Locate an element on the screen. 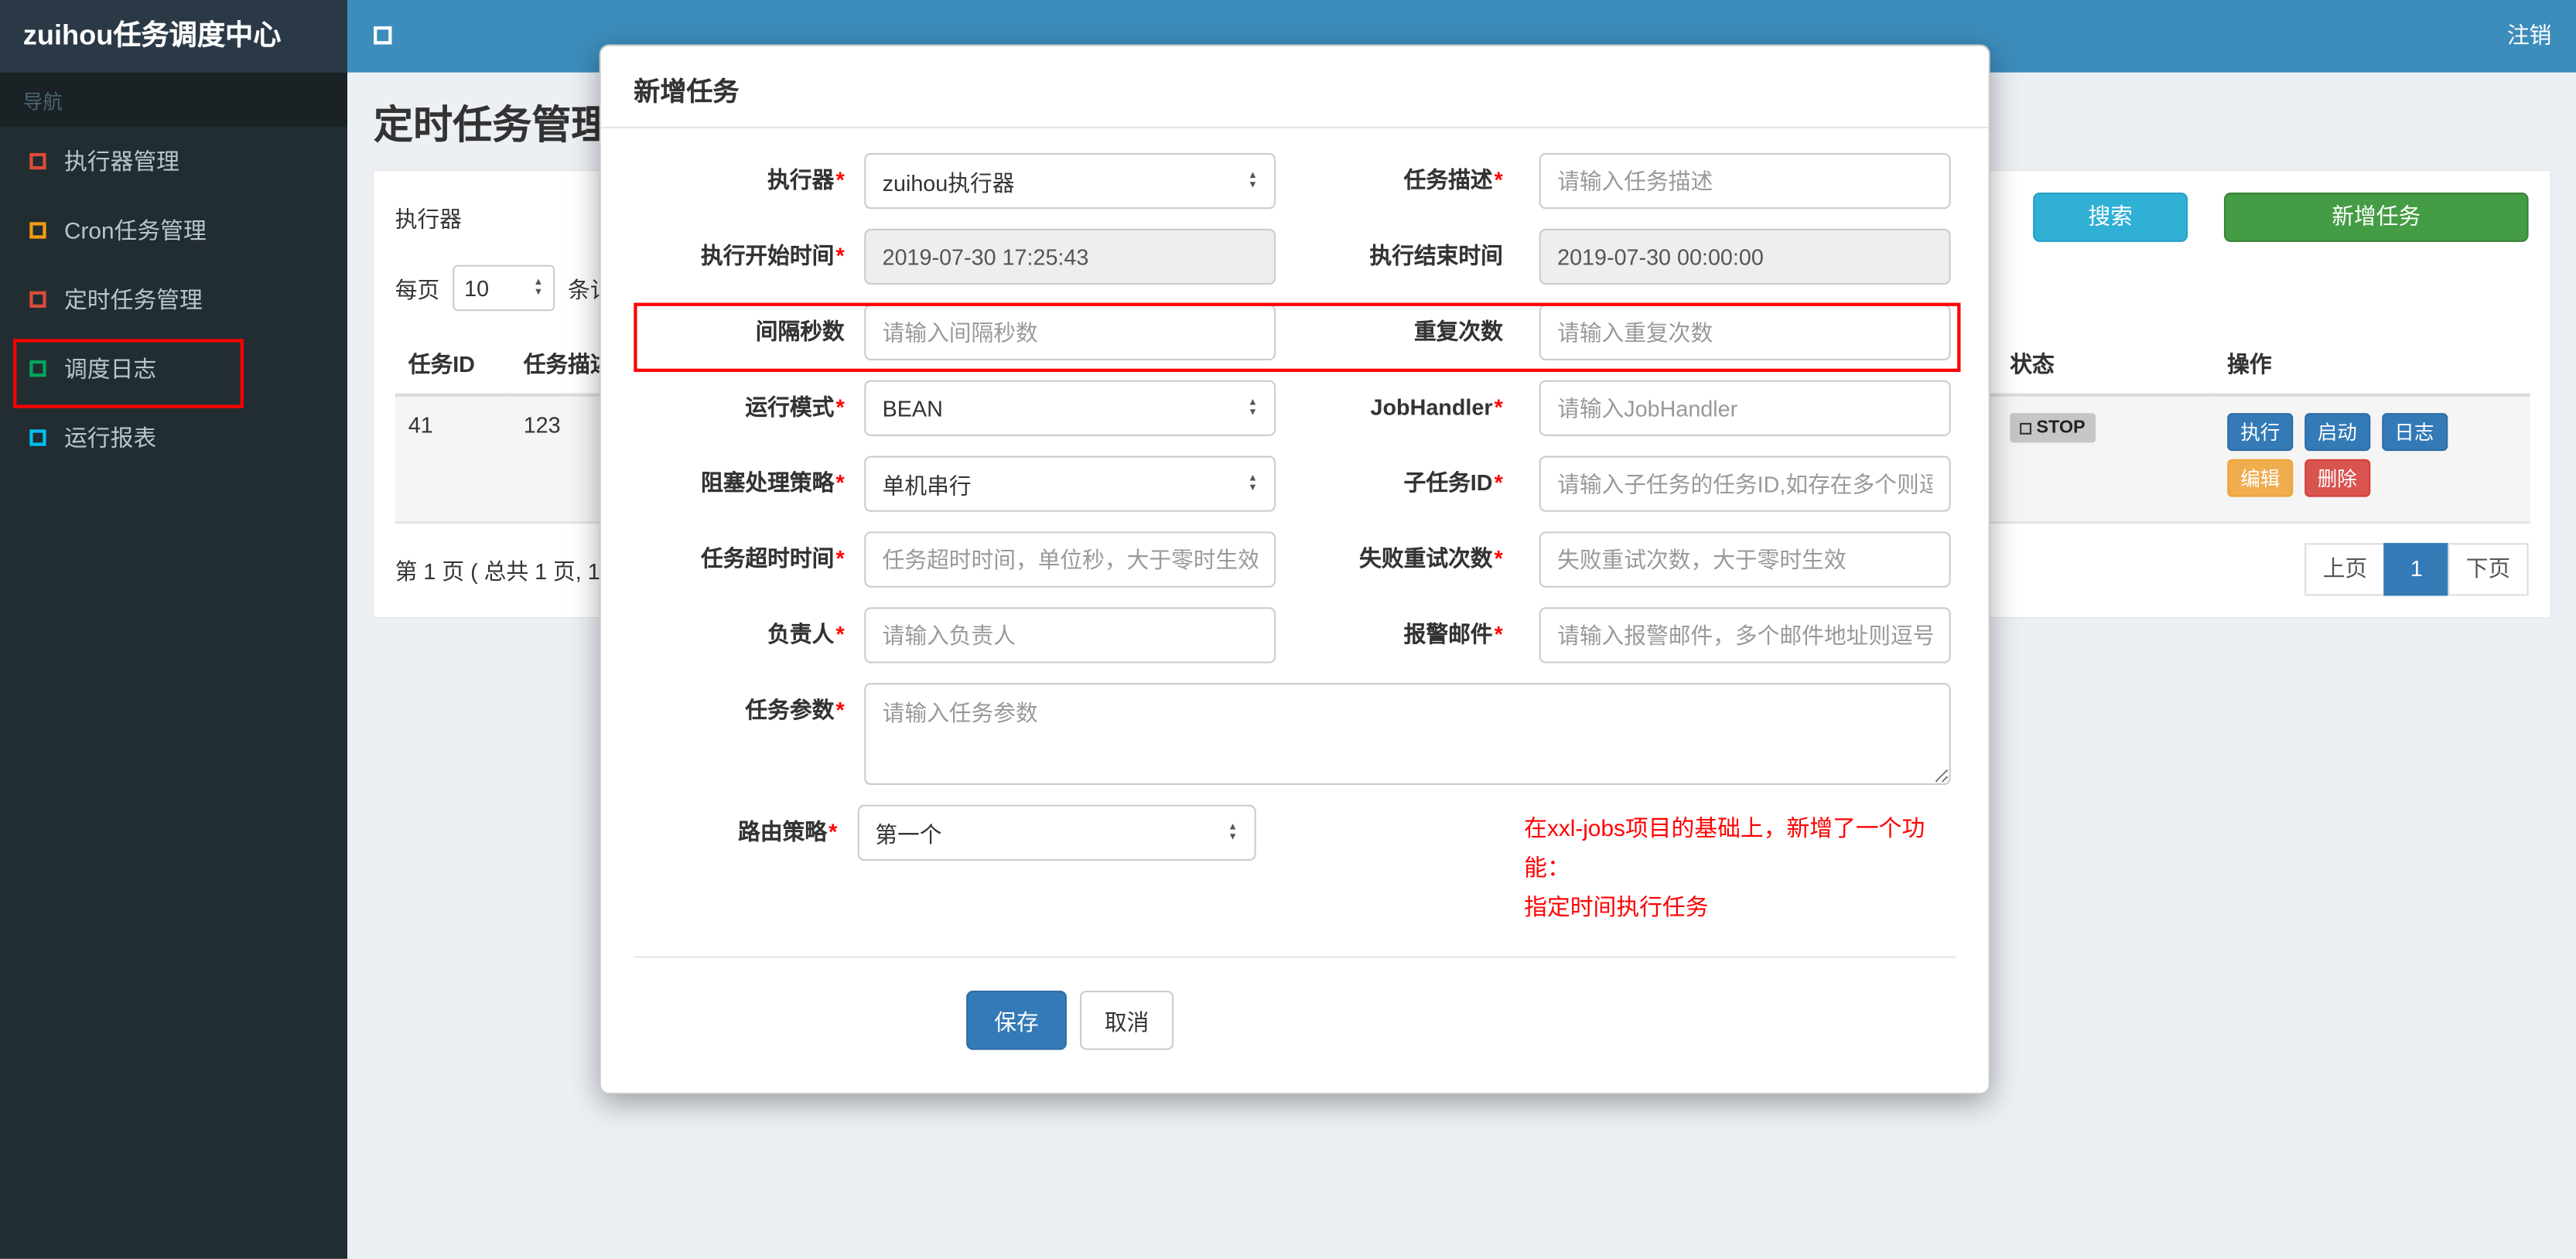  interval-input is located at coordinates (1070, 333).